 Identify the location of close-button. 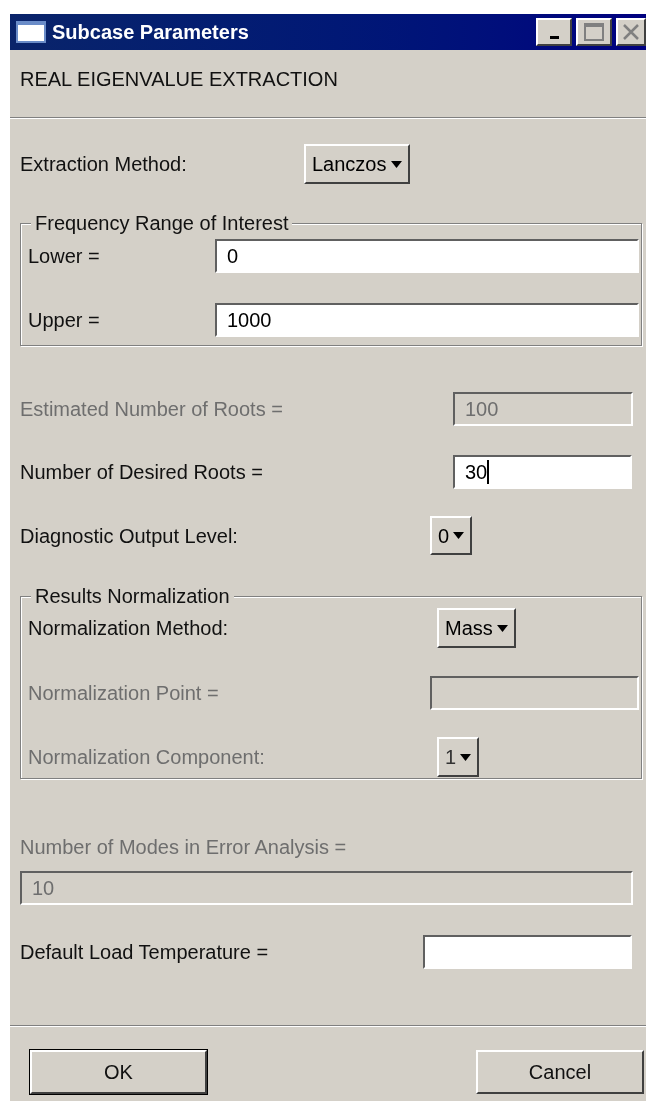
(631, 32).